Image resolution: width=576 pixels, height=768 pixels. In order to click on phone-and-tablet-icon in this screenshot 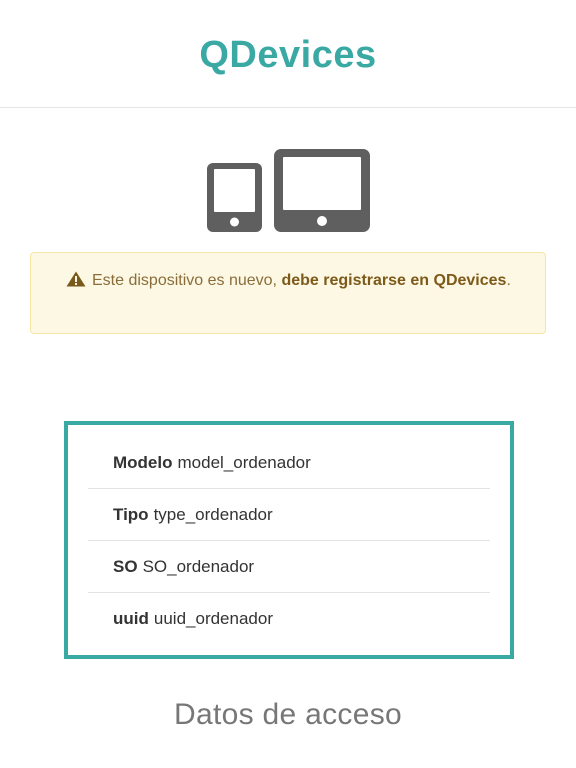, I will do `click(288, 191)`.